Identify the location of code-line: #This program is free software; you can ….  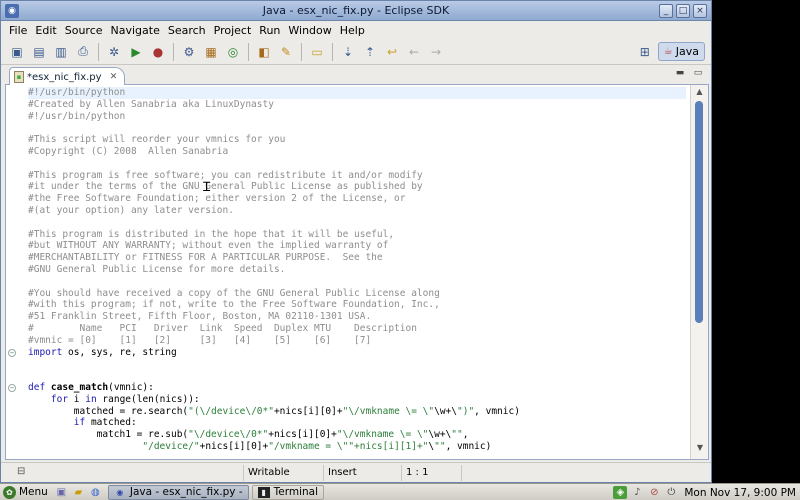
(357, 176).